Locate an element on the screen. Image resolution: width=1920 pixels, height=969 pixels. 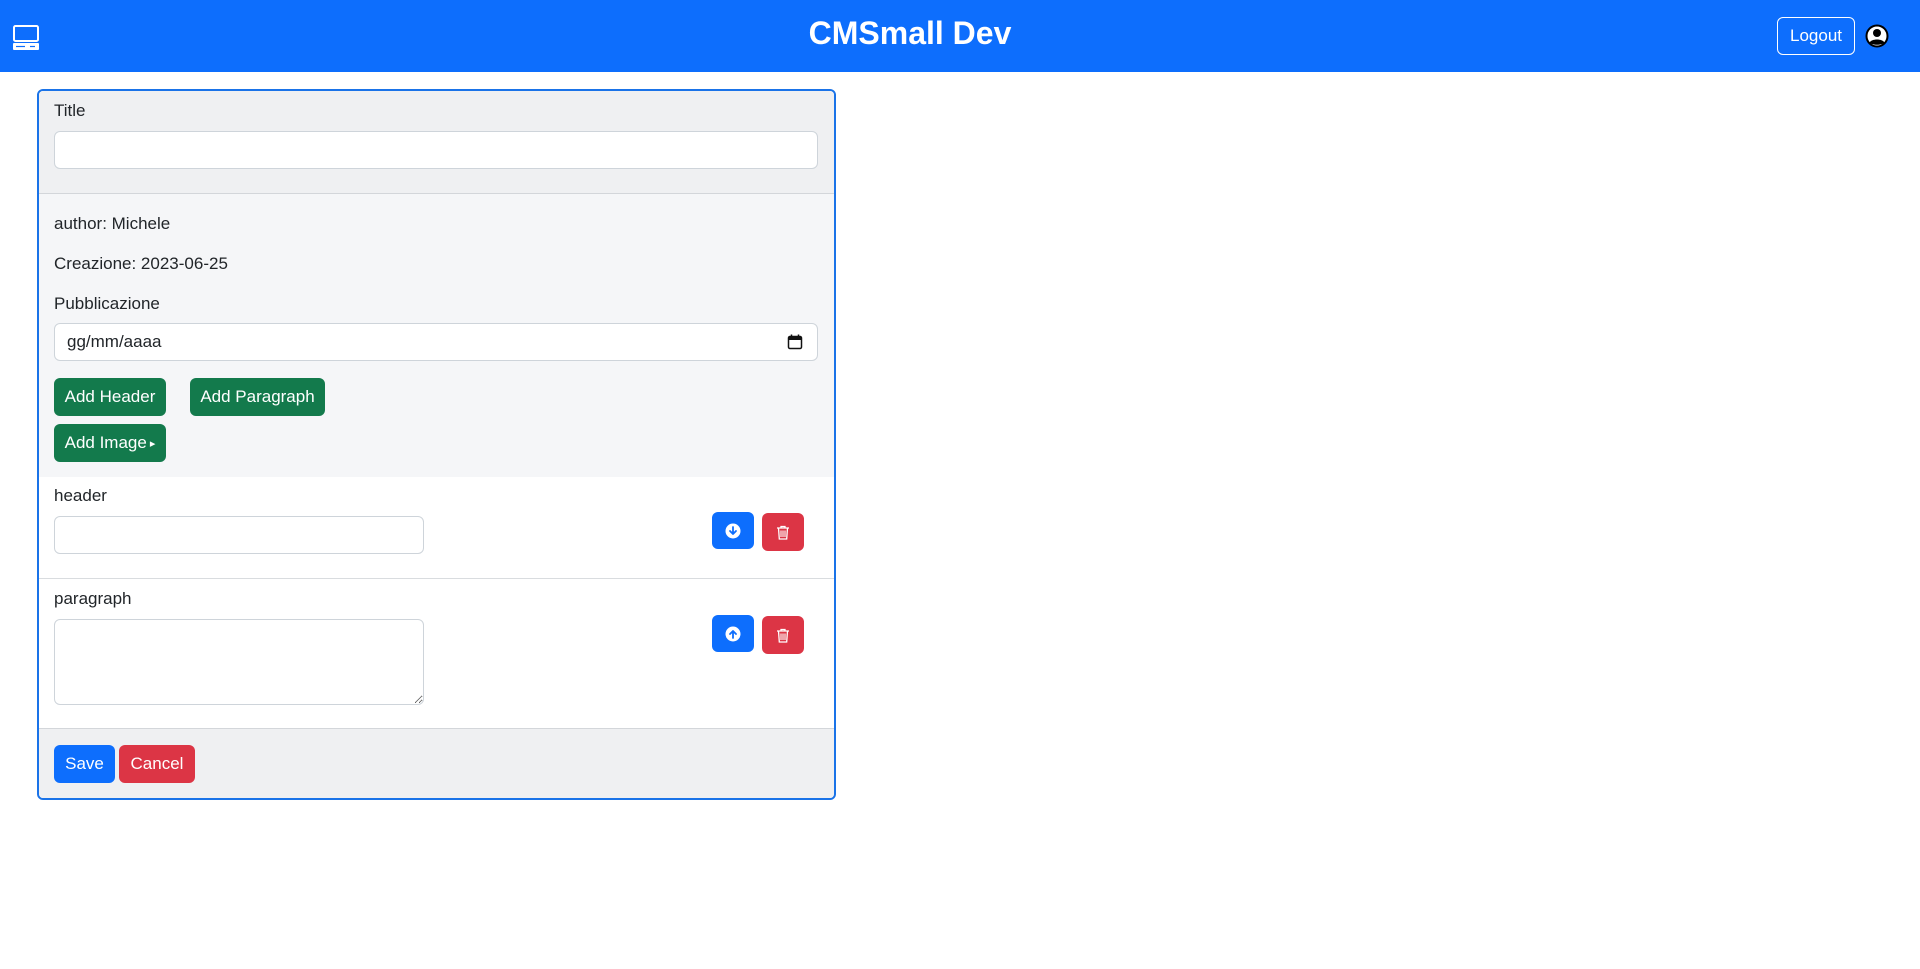
arrow-down-circle-icon is located at coordinates (733, 530).